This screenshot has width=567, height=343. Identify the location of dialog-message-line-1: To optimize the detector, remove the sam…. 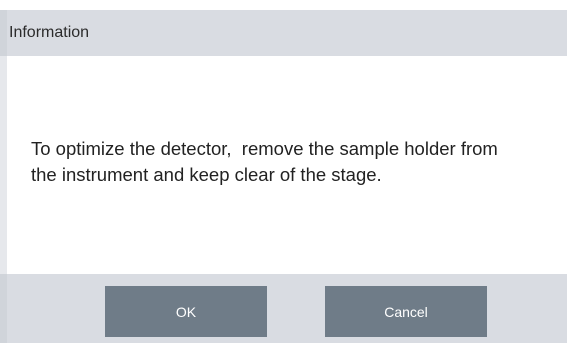
(264, 148).